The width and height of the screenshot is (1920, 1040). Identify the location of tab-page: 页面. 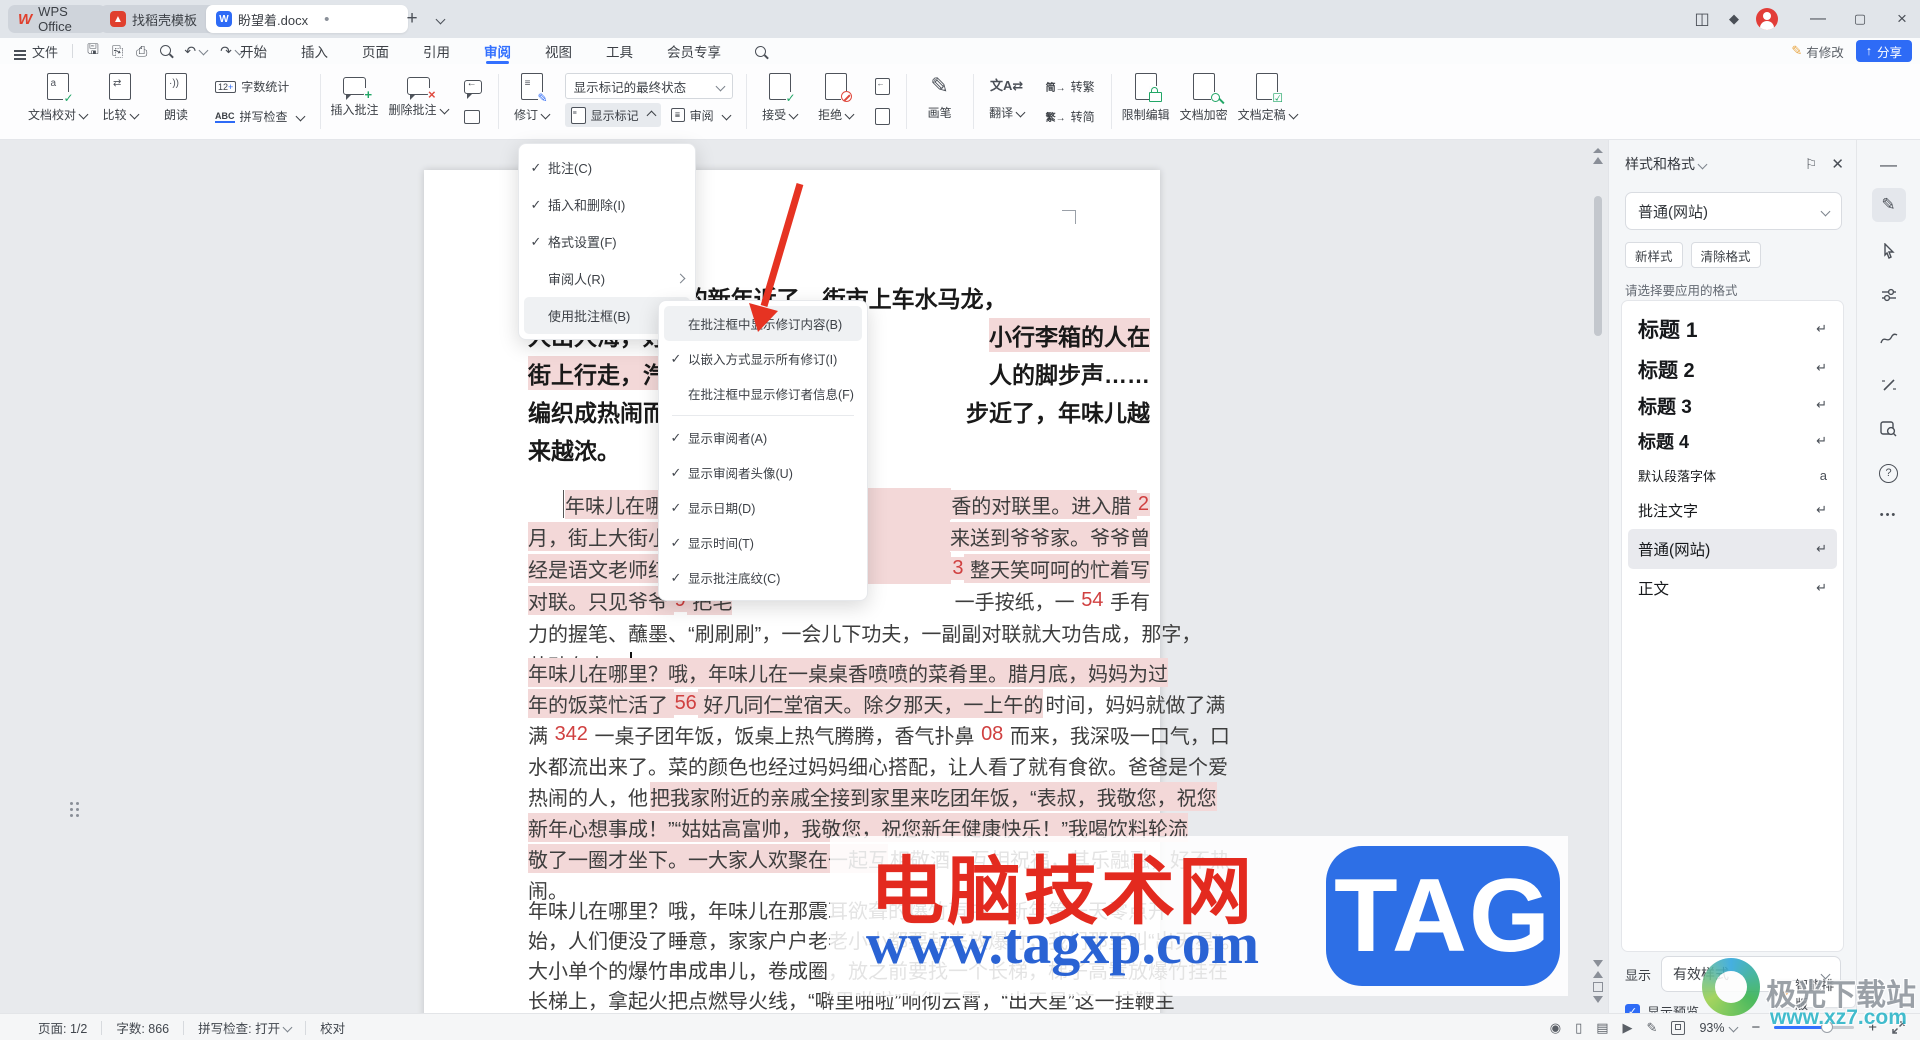
(375, 51).